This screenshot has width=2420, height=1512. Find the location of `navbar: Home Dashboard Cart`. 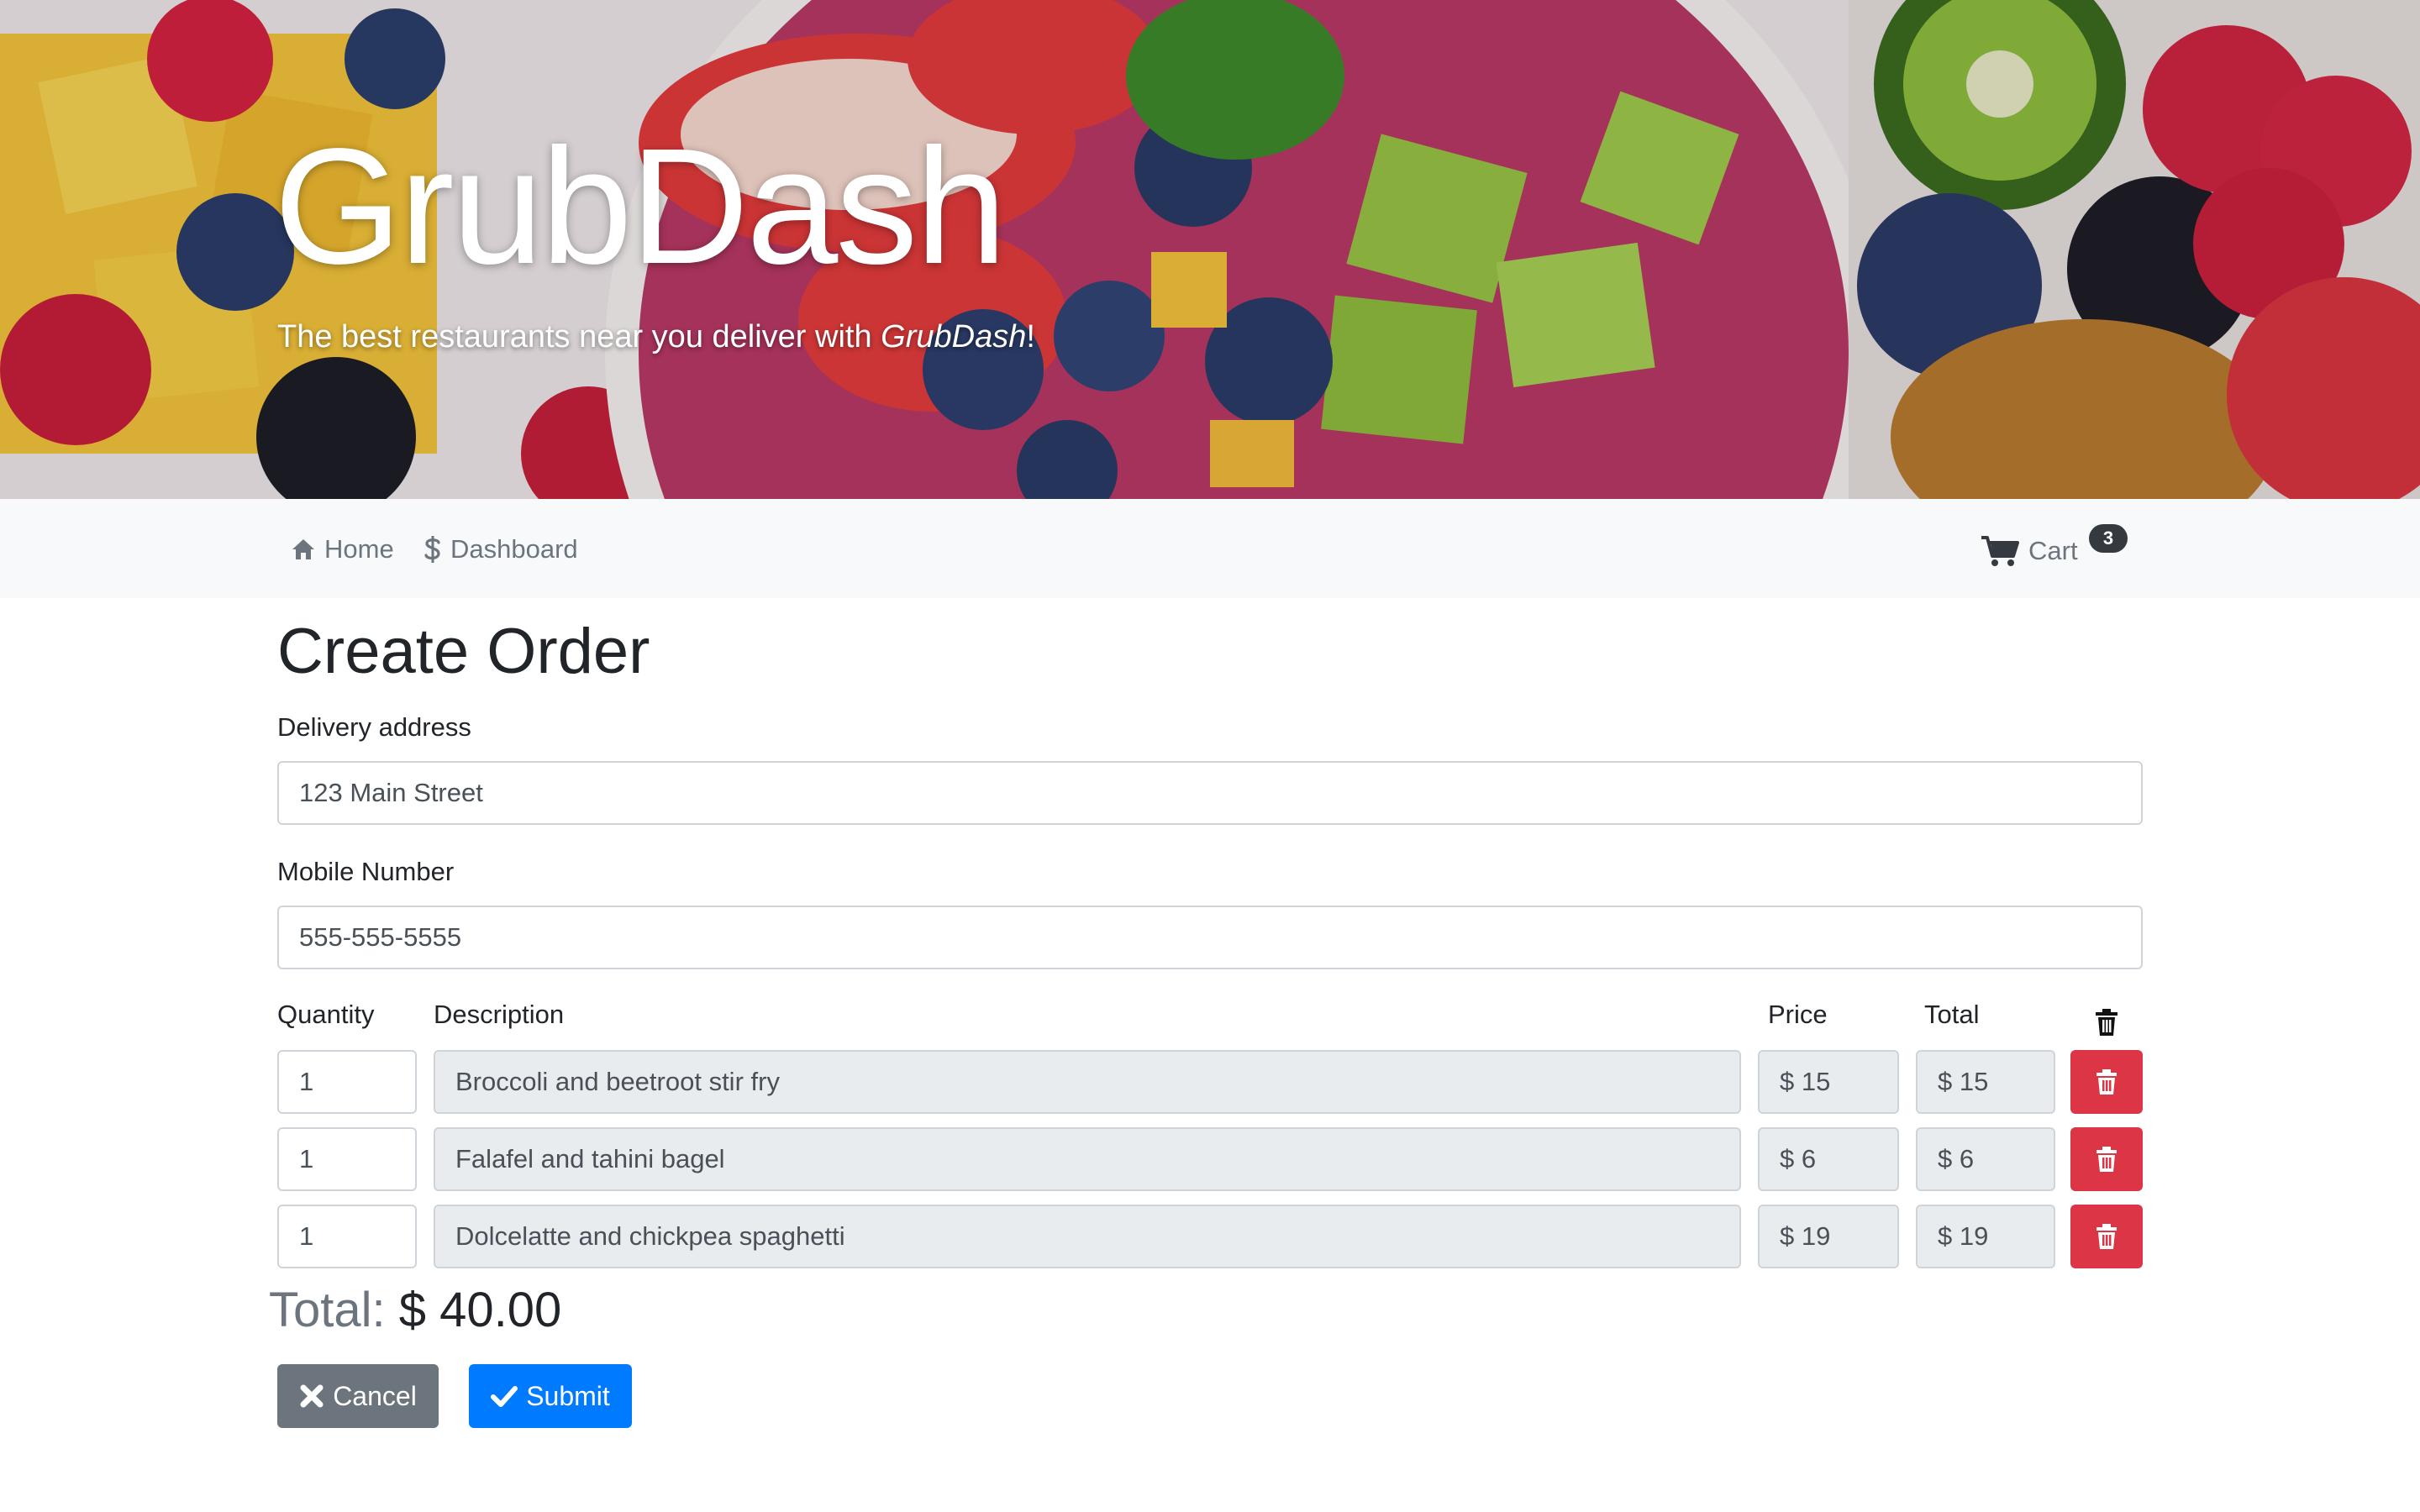

navbar: Home Dashboard Cart is located at coordinates (1210, 548).